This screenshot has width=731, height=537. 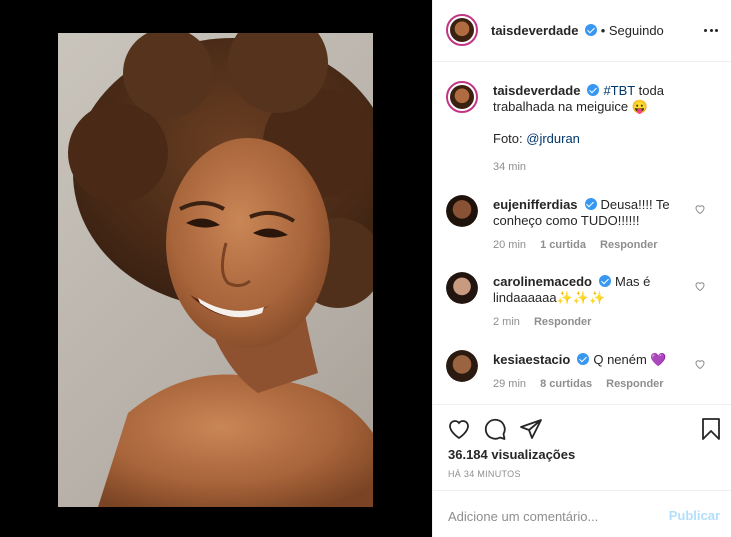 I want to click on commenter-username: eujenifferdias, so click(x=535, y=204).